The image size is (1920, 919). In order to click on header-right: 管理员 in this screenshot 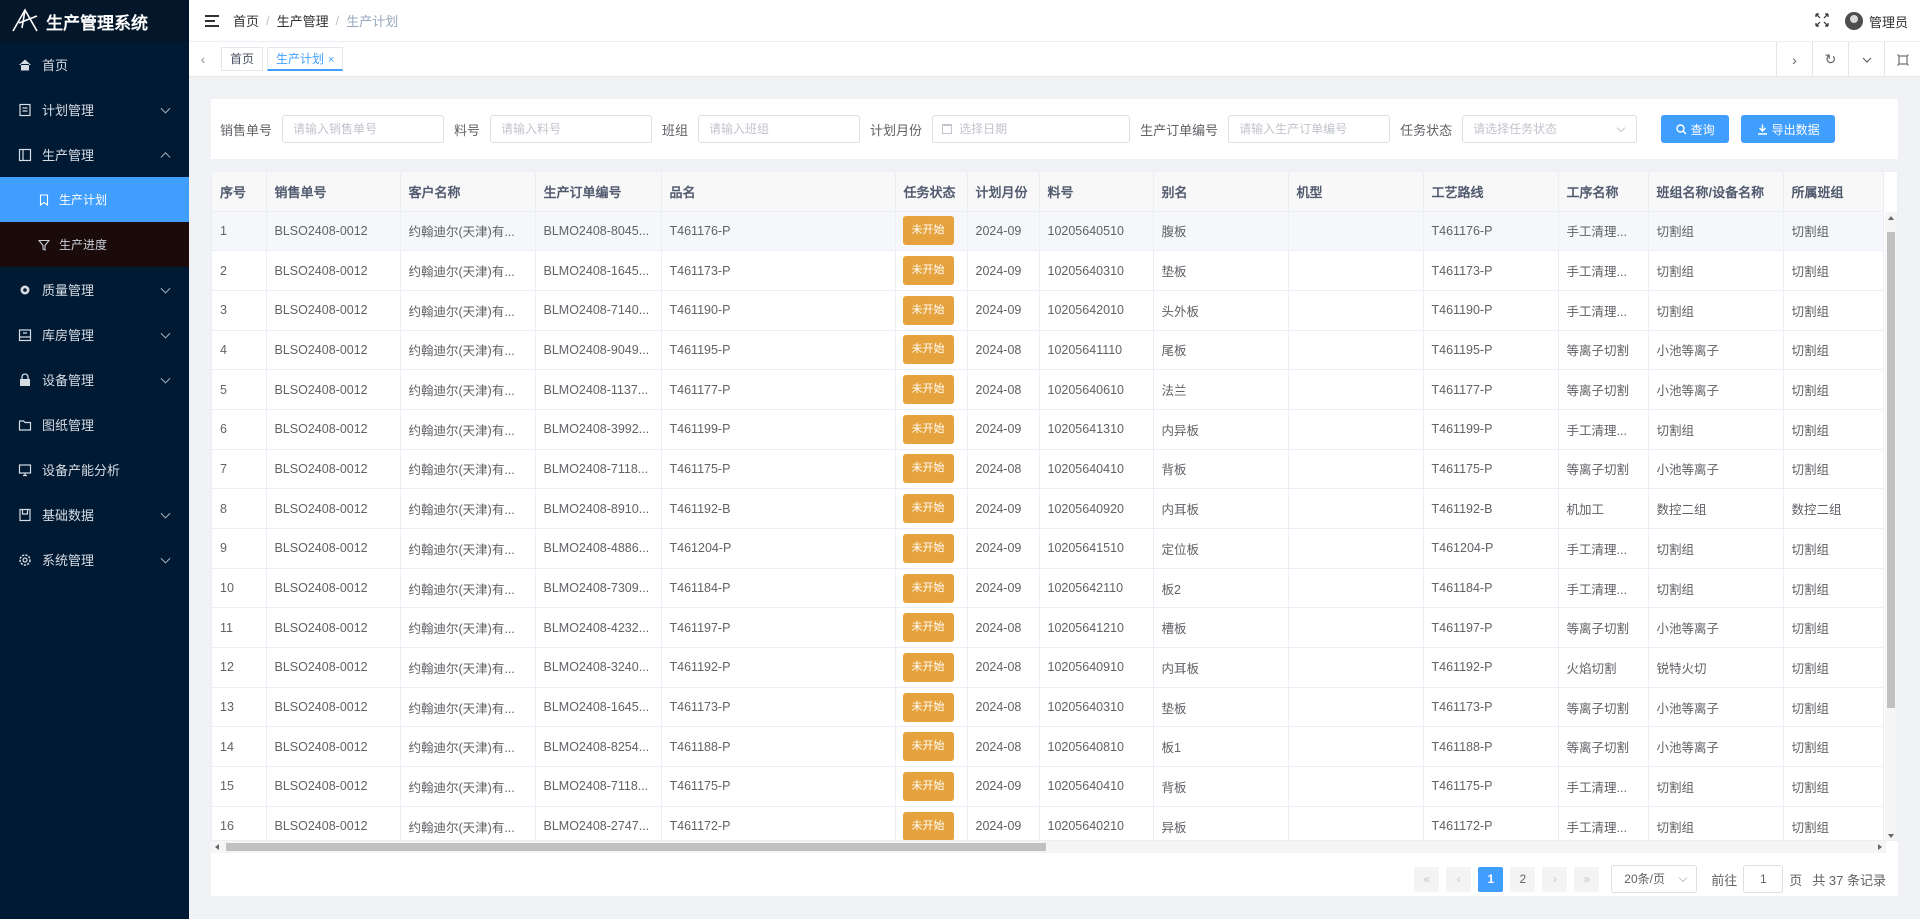, I will do `click(1861, 21)`.